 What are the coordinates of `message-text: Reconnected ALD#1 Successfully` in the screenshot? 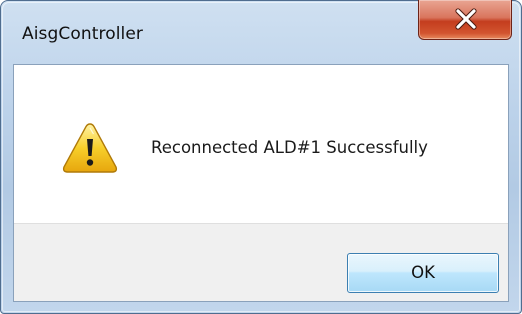 It's located at (289, 147).